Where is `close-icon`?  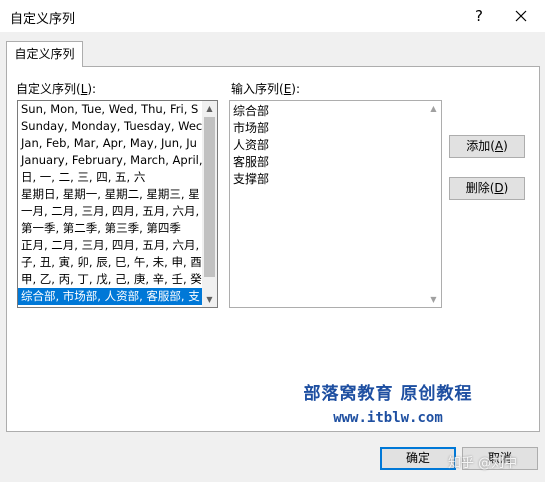 close-icon is located at coordinates (521, 16).